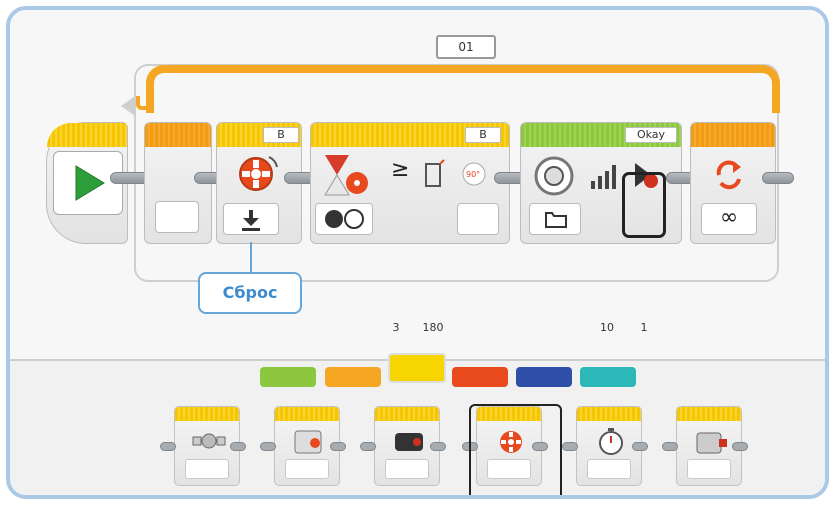  I want to click on wait-output-plug, so click(478, 219).